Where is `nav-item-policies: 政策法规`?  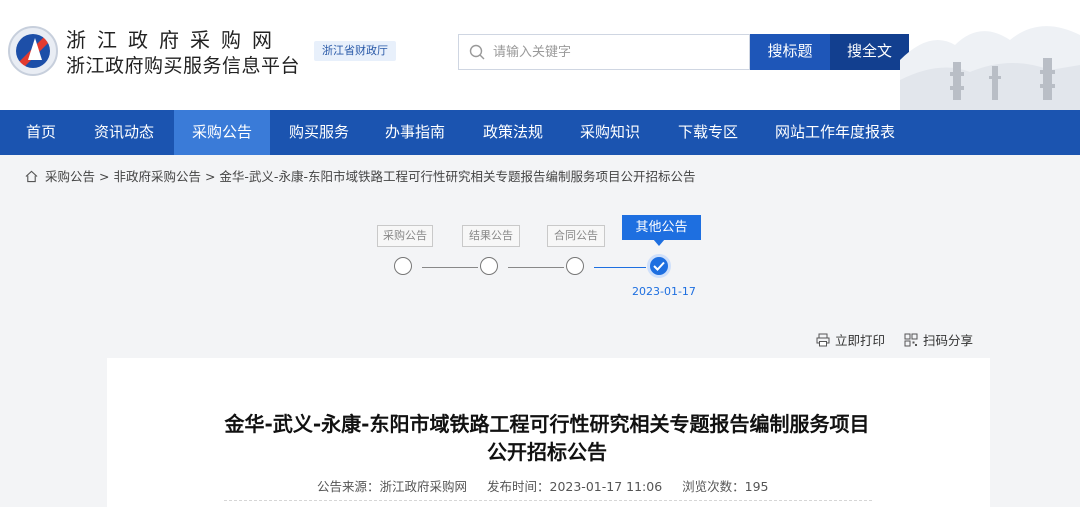 nav-item-policies: 政策法规 is located at coordinates (513, 132).